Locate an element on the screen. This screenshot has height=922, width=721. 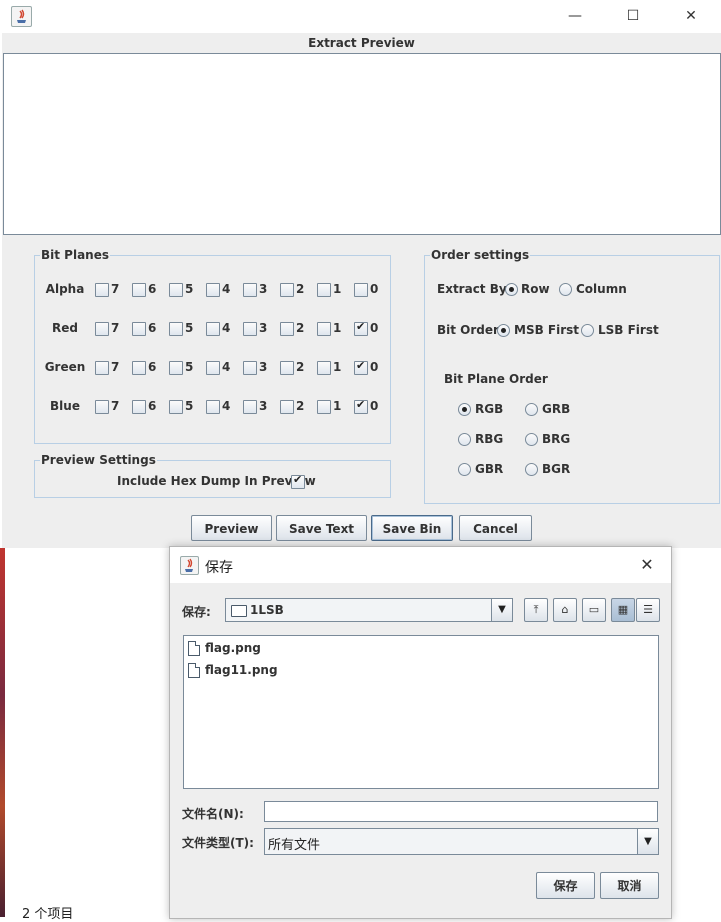
alpha-bit-6-label: 6 is located at coordinates (152, 289).